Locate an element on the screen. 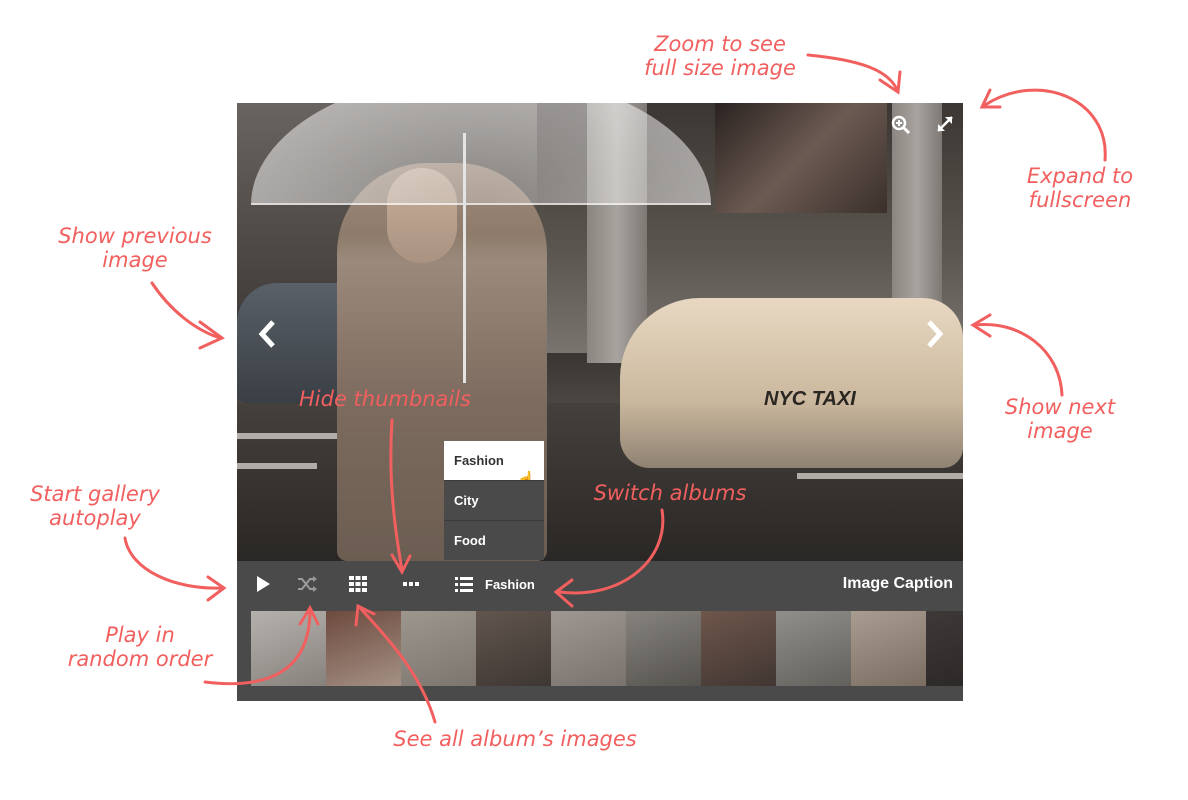 Image resolution: width=1188 pixels, height=800 pixels. gallery-toolbar: Fashion Image Caption is located at coordinates (600, 584).